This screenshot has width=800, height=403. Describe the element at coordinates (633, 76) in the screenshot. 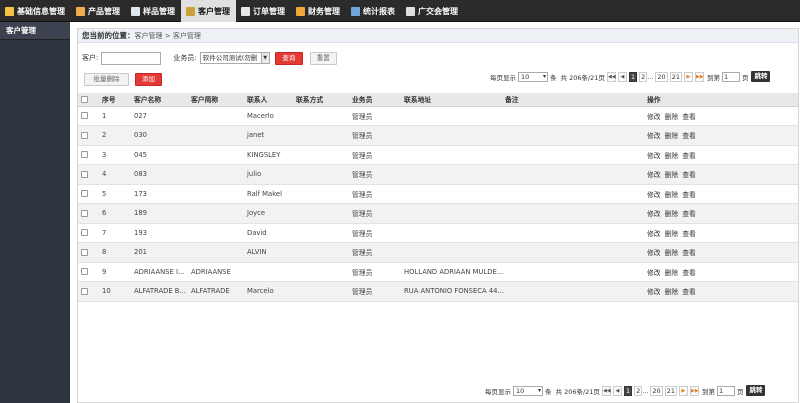

I see `page-1: 1` at that location.